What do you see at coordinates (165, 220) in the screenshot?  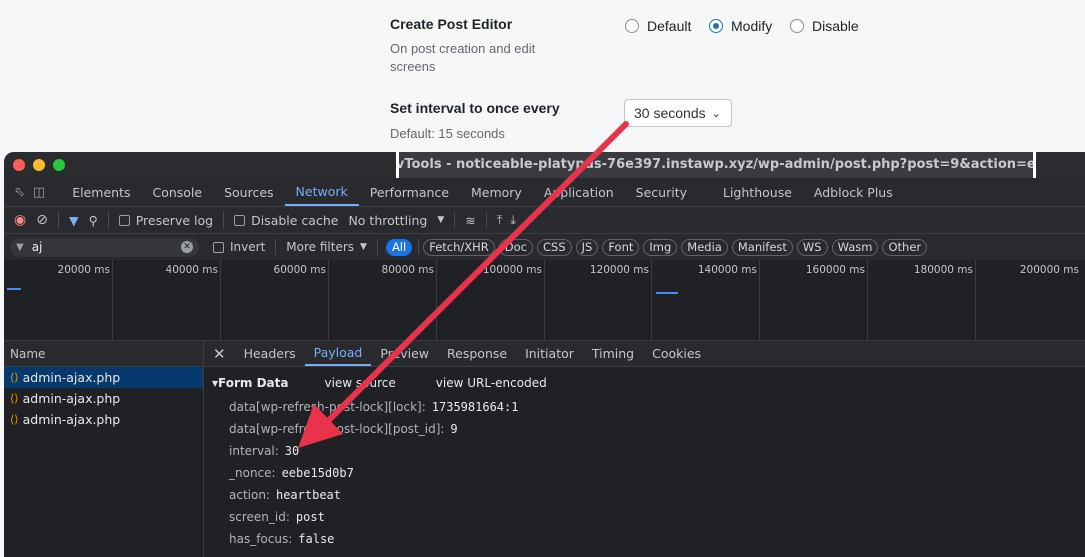 I see `preserve-log-toggle: Preserve log` at bounding box center [165, 220].